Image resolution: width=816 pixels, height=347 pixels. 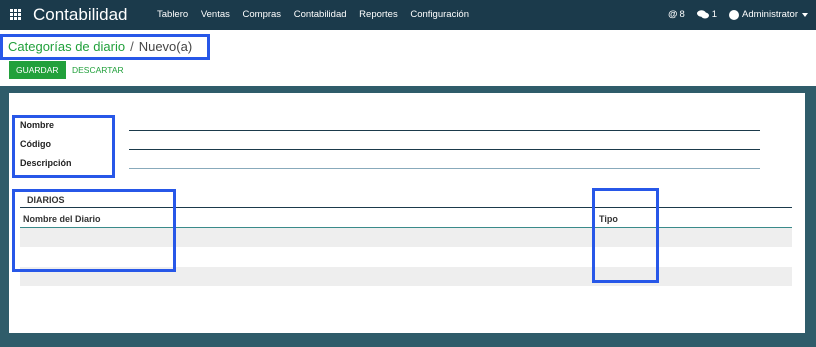 What do you see at coordinates (172, 14) in the screenshot?
I see `menu-item-tablero: Tablero` at bounding box center [172, 14].